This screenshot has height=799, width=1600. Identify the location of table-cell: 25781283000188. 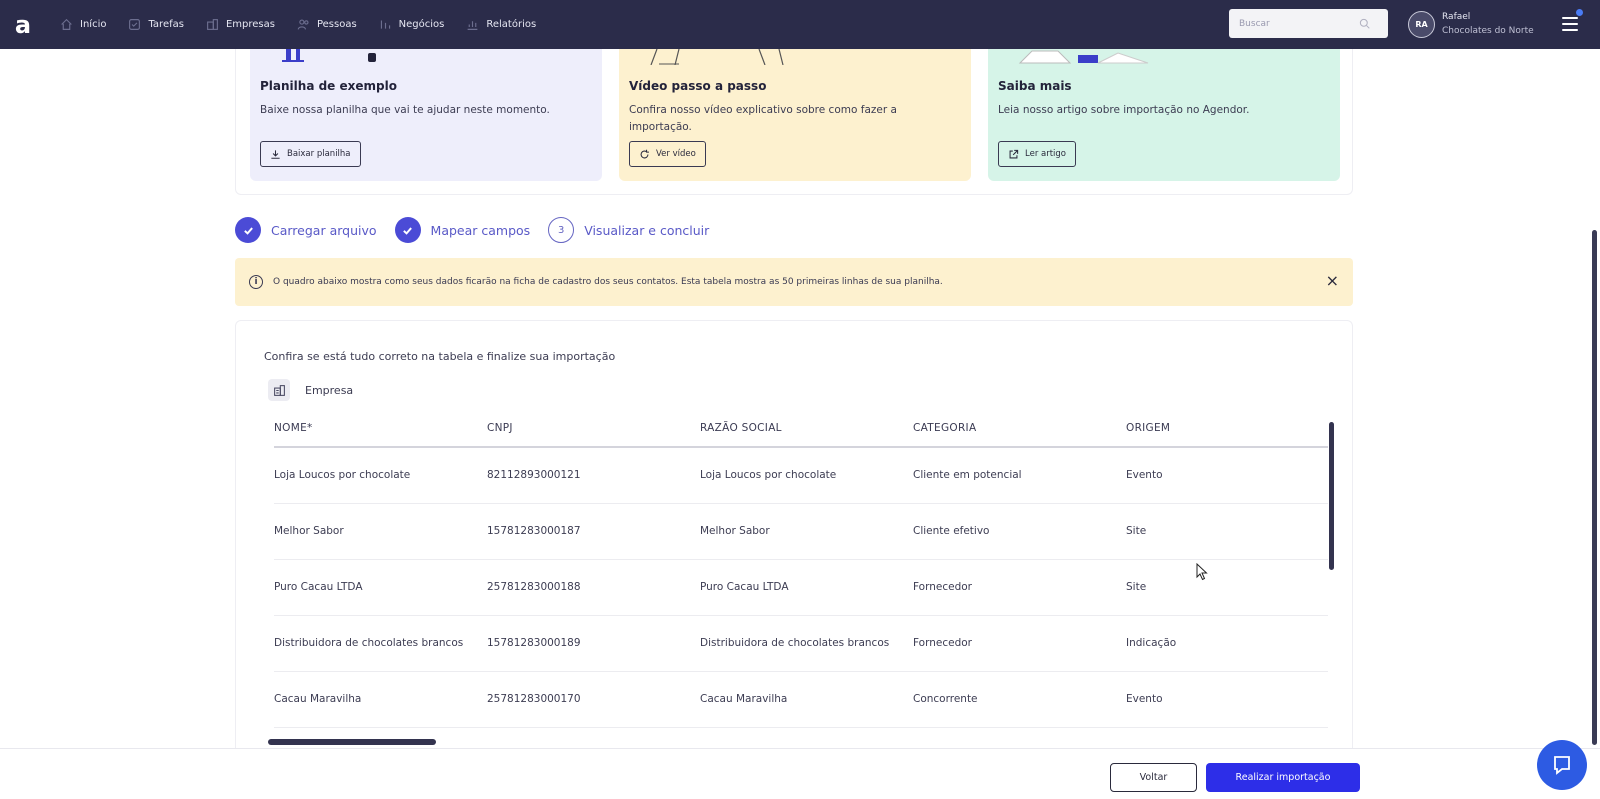
(593, 587).